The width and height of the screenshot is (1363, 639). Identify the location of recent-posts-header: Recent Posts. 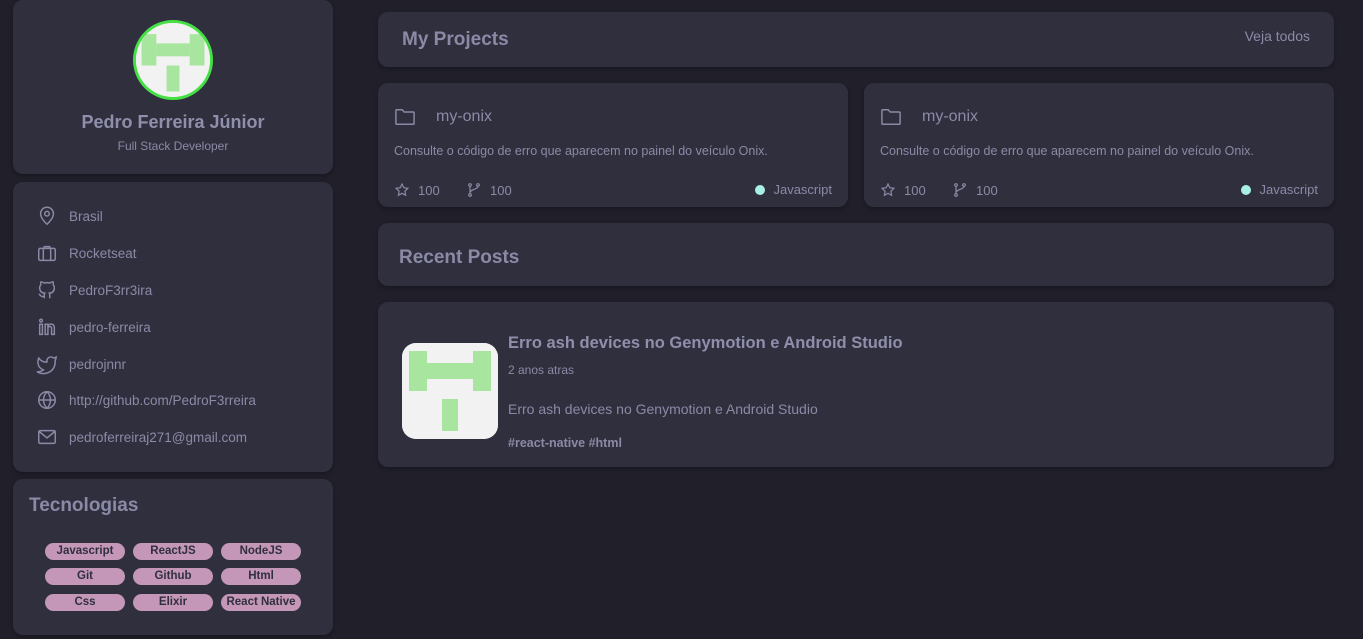
(856, 254).